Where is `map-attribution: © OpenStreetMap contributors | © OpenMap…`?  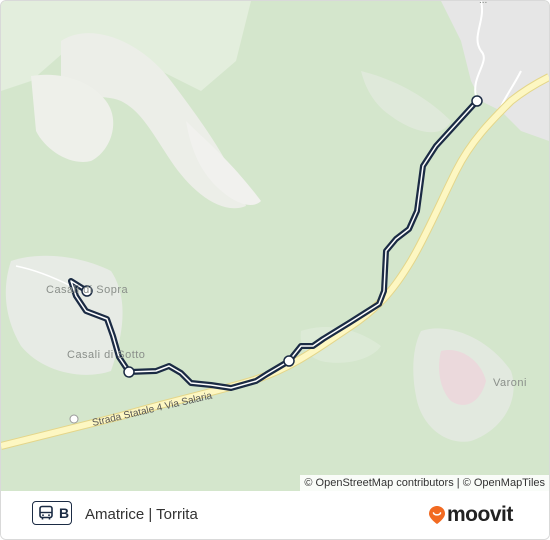
map-attribution: © OpenStreetMap contributors | © OpenMap… is located at coordinates (424, 483).